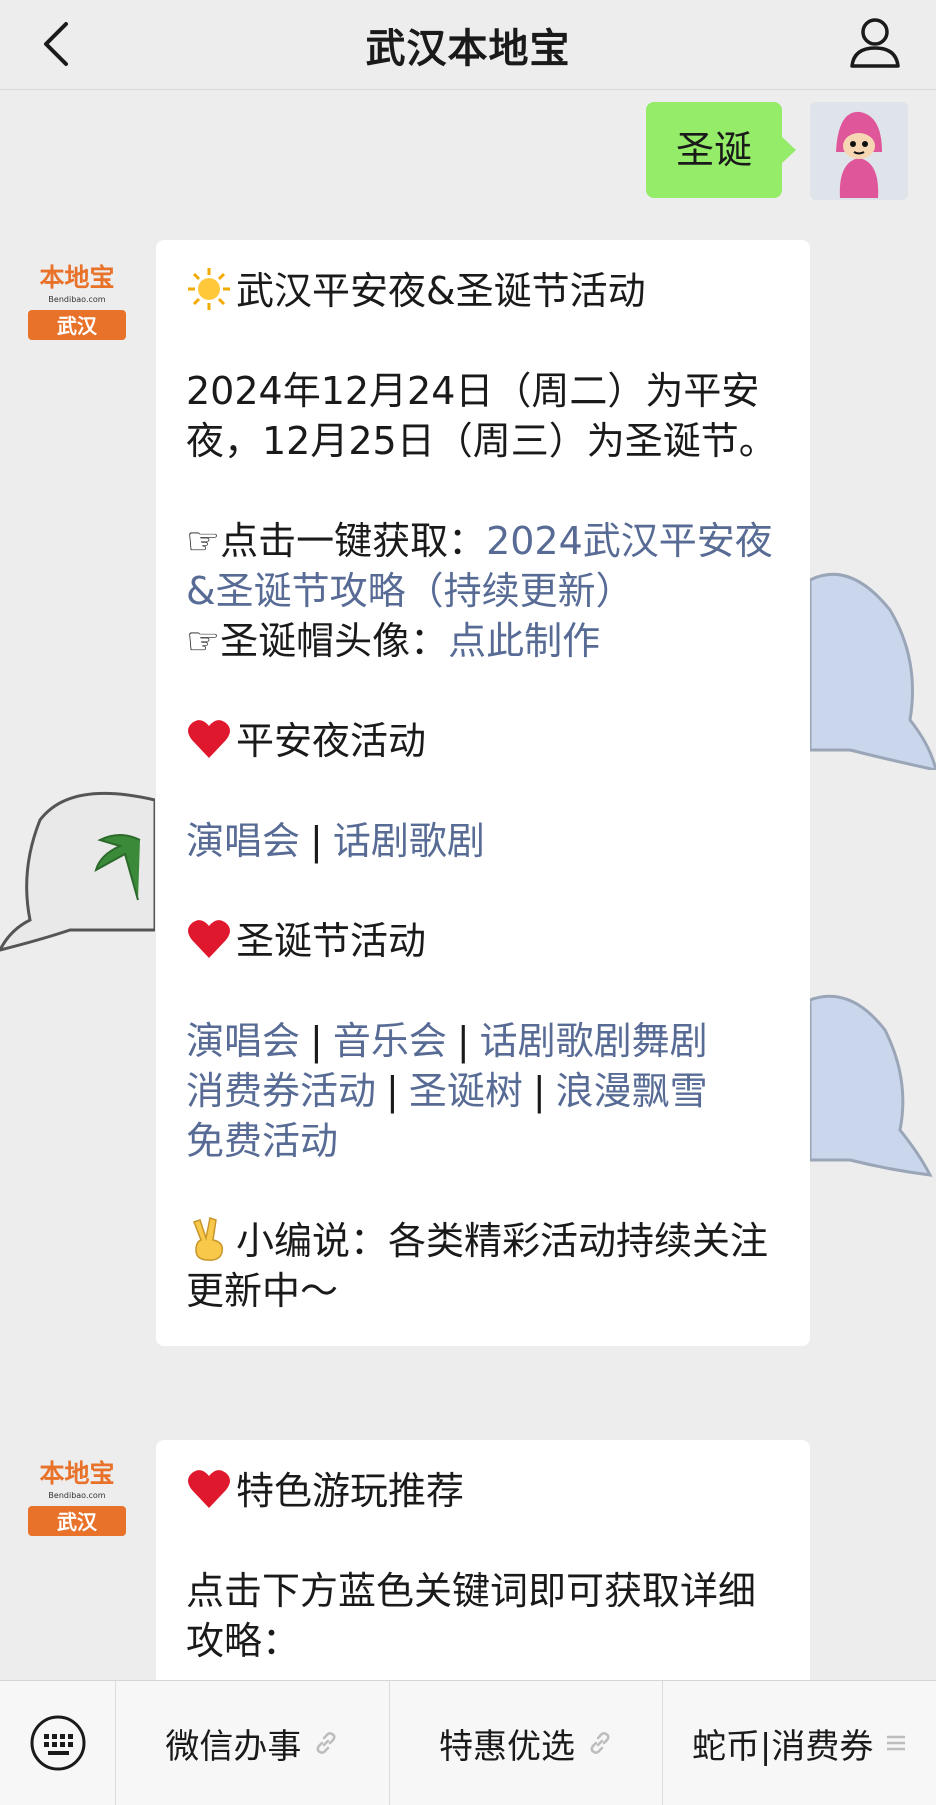 Image resolution: width=936 pixels, height=1805 pixels. What do you see at coordinates (243, 841) in the screenshot?
I see `eve-link-concert: 演唱会` at bounding box center [243, 841].